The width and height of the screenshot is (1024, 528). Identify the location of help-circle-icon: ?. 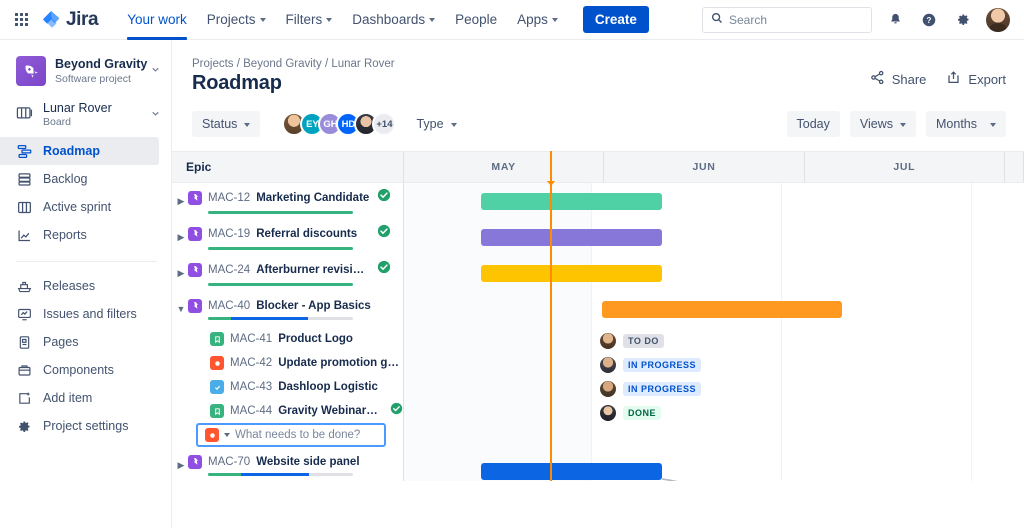
(929, 20).